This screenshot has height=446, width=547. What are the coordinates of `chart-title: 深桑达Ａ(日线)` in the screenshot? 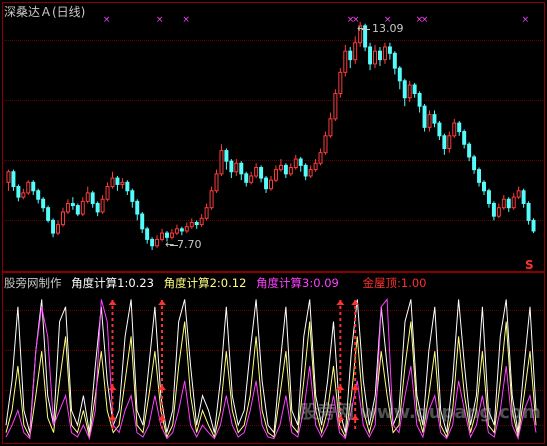 It's located at (45, 12).